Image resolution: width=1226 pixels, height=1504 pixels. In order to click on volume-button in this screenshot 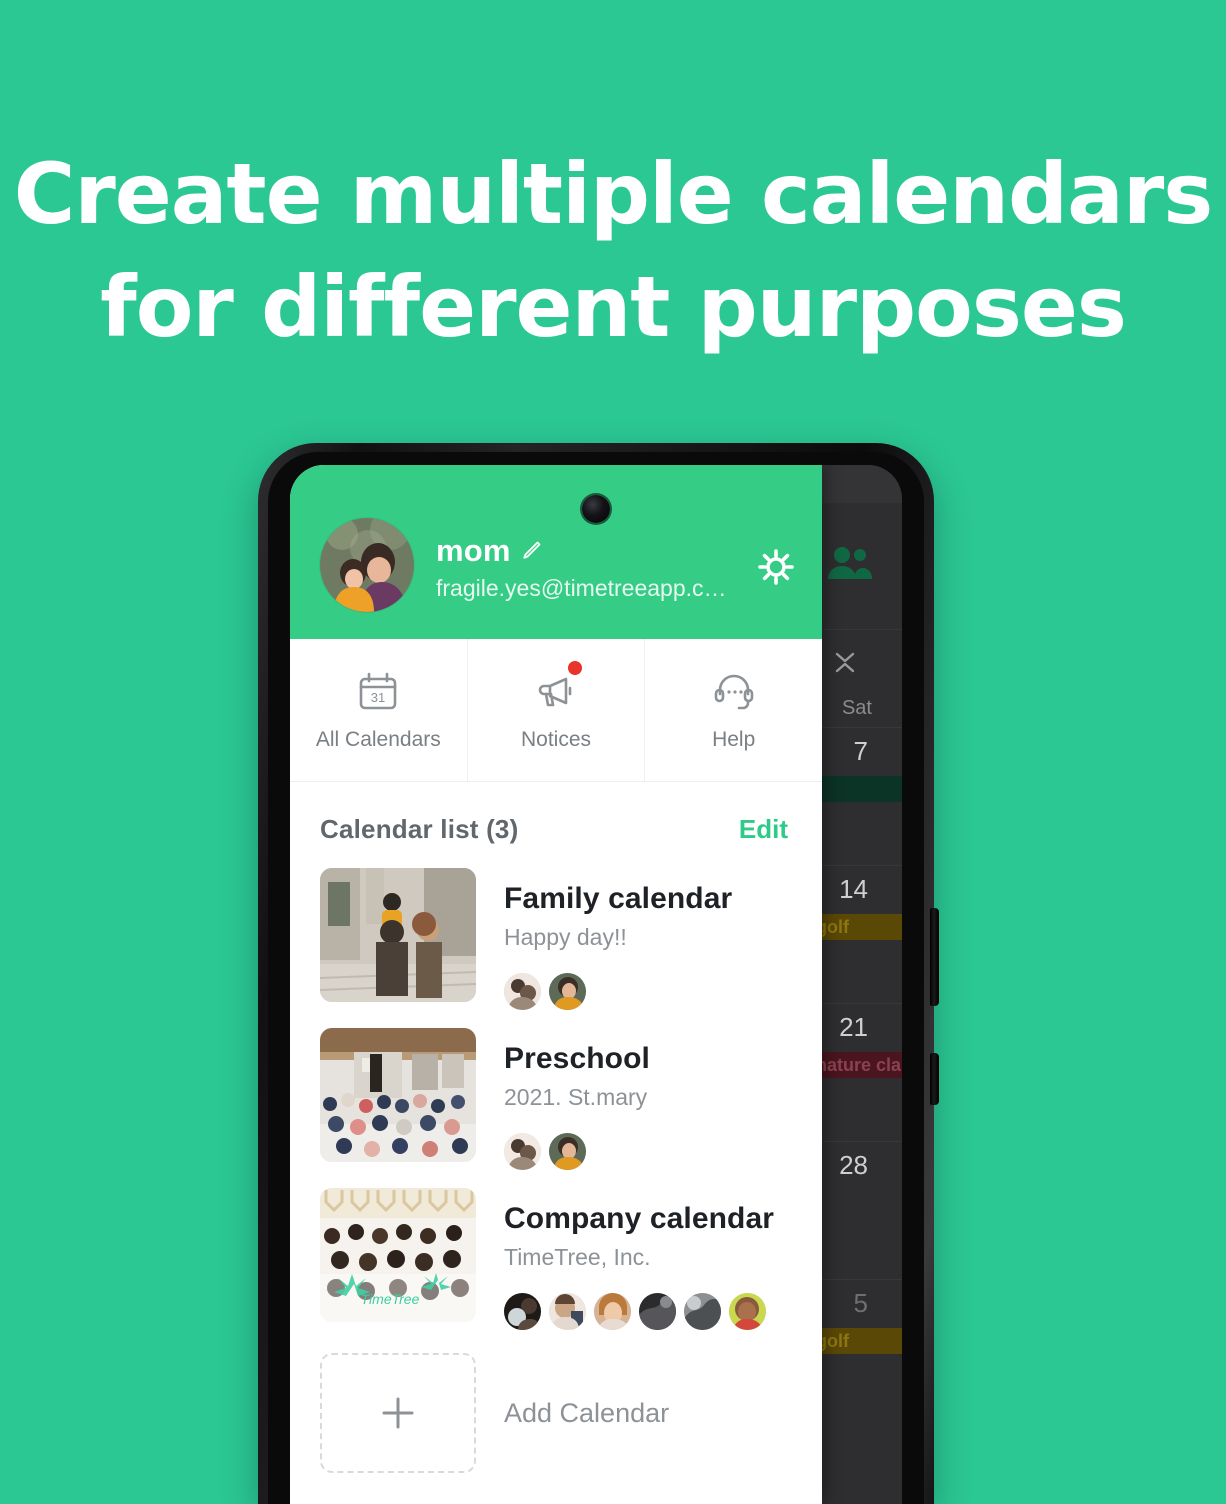, I will do `click(934, 1079)`.